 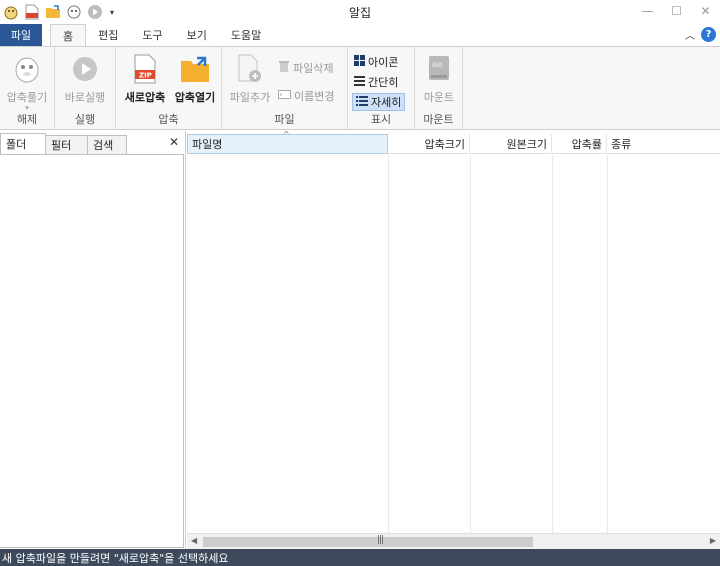 What do you see at coordinates (195, 97) in the screenshot?
I see `open-zip-label: 압축열기` at bounding box center [195, 97].